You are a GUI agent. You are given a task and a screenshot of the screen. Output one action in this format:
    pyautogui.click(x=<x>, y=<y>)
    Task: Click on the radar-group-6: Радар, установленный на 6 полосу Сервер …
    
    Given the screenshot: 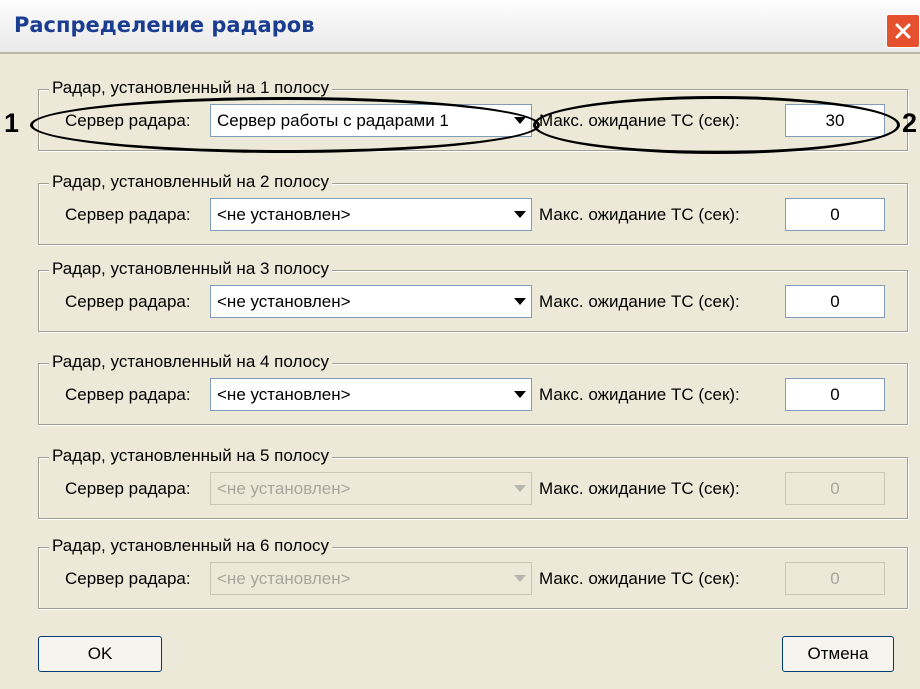 What is the action you would take?
    pyautogui.click(x=473, y=572)
    